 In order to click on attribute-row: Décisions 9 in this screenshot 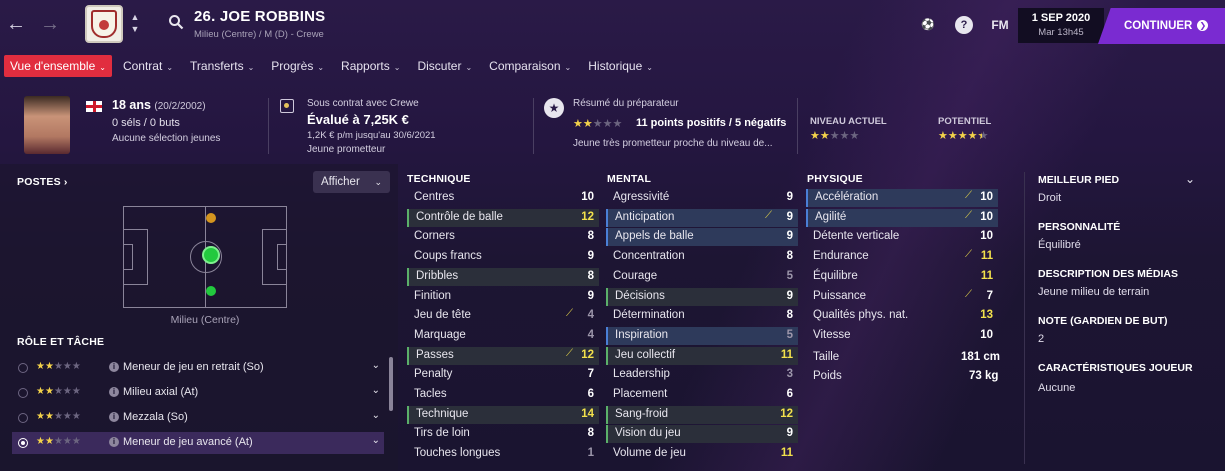, I will do `click(702, 296)`.